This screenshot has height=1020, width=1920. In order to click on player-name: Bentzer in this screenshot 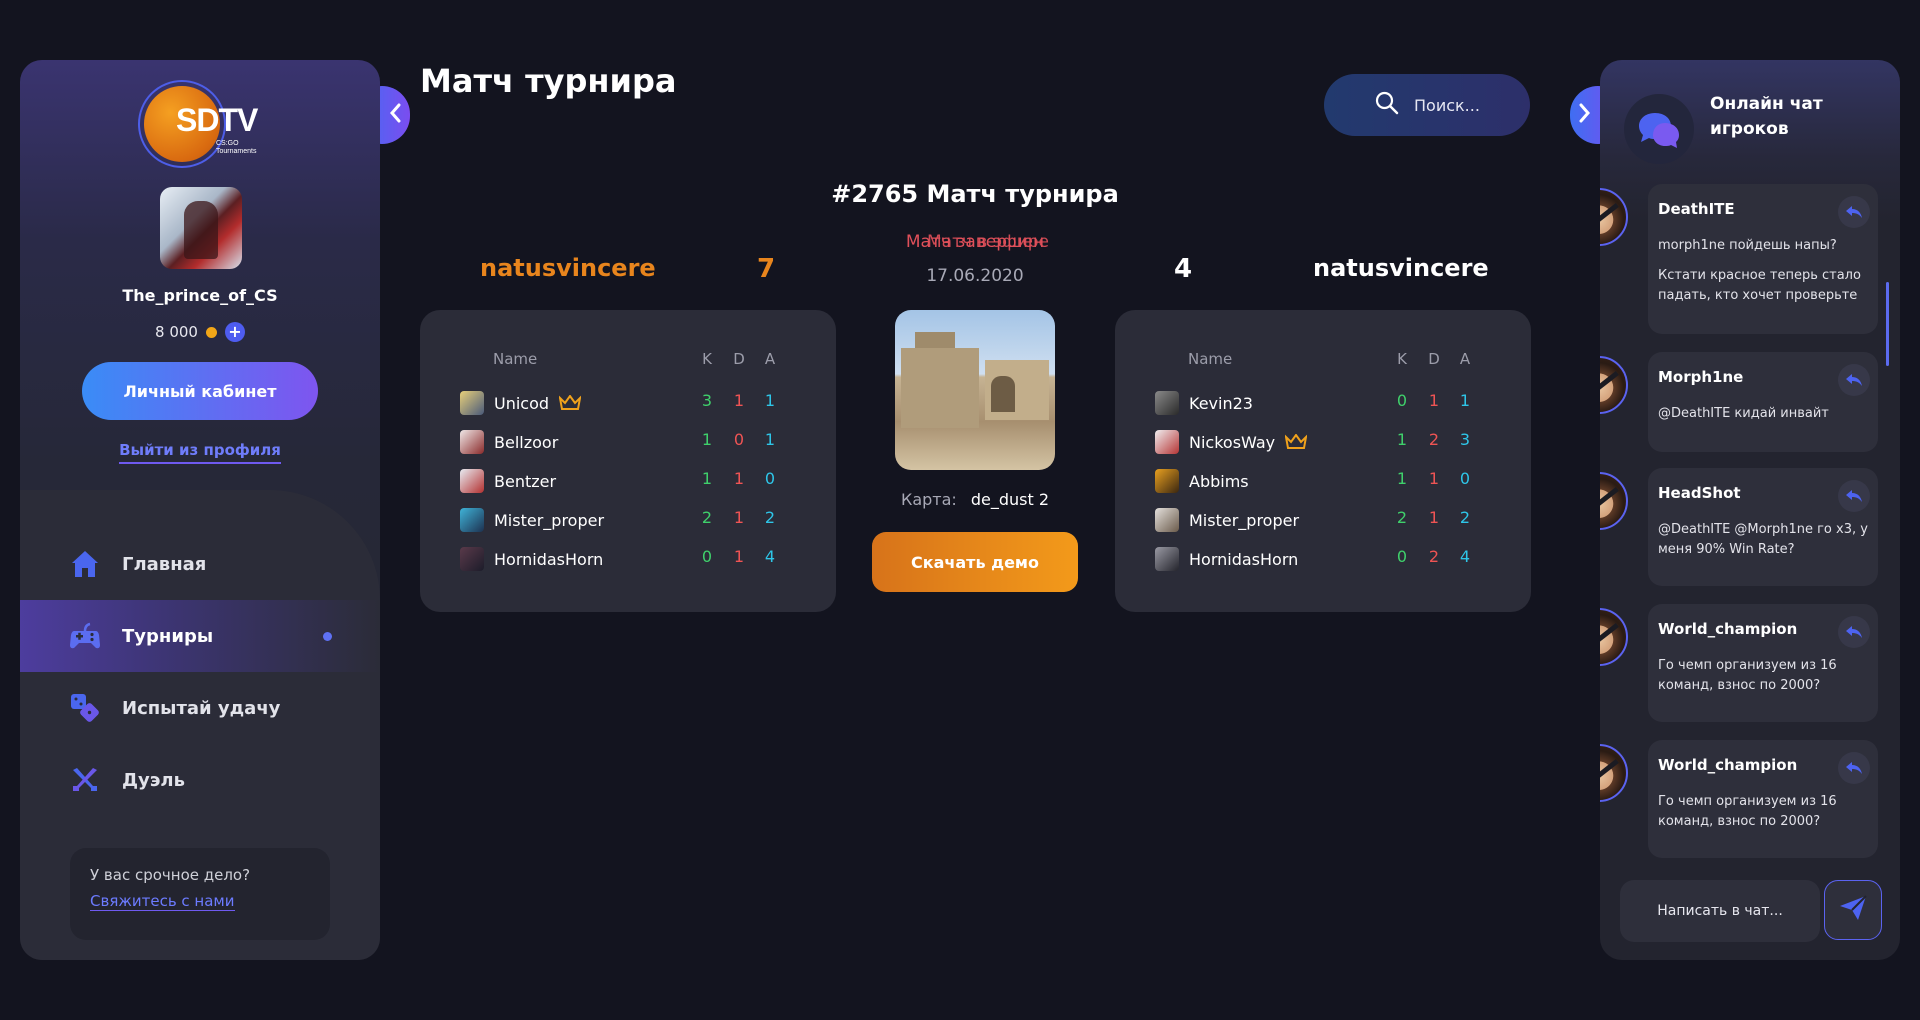, I will do `click(525, 481)`.